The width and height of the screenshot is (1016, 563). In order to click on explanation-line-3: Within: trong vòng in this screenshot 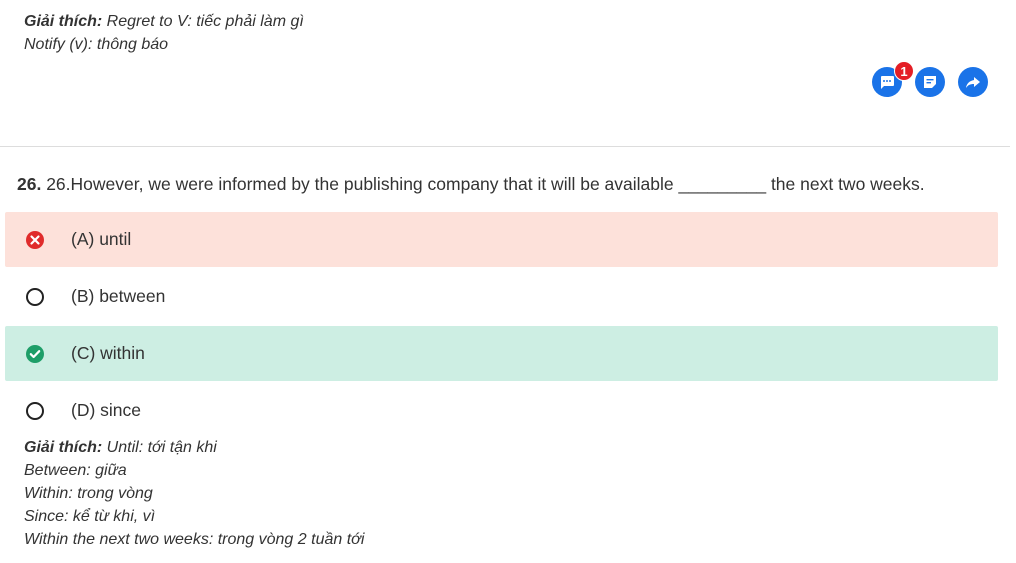, I will do `click(88, 493)`.